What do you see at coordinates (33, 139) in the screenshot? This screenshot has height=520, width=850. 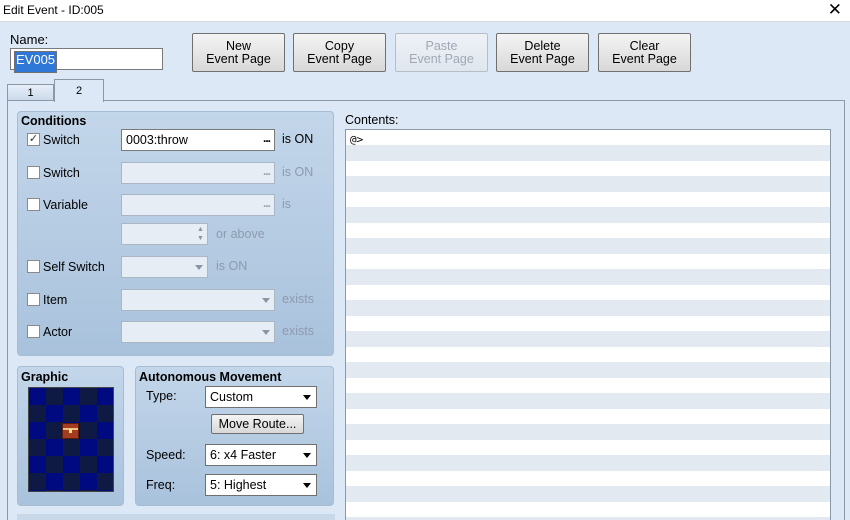 I see `switch1-checkbox: ✓` at bounding box center [33, 139].